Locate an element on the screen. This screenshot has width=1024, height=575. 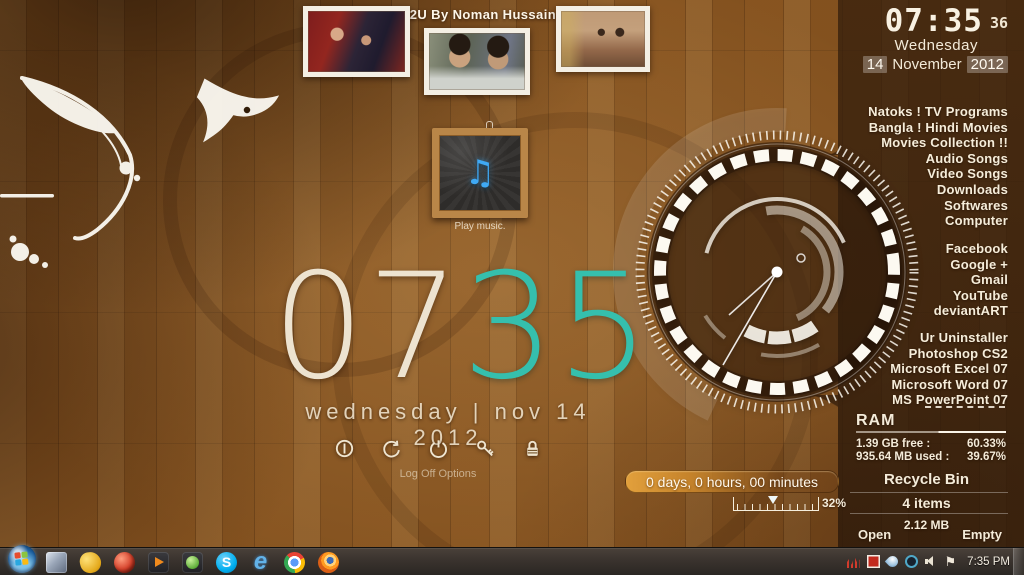
volume-slider-thumb is located at coordinates (772, 500).